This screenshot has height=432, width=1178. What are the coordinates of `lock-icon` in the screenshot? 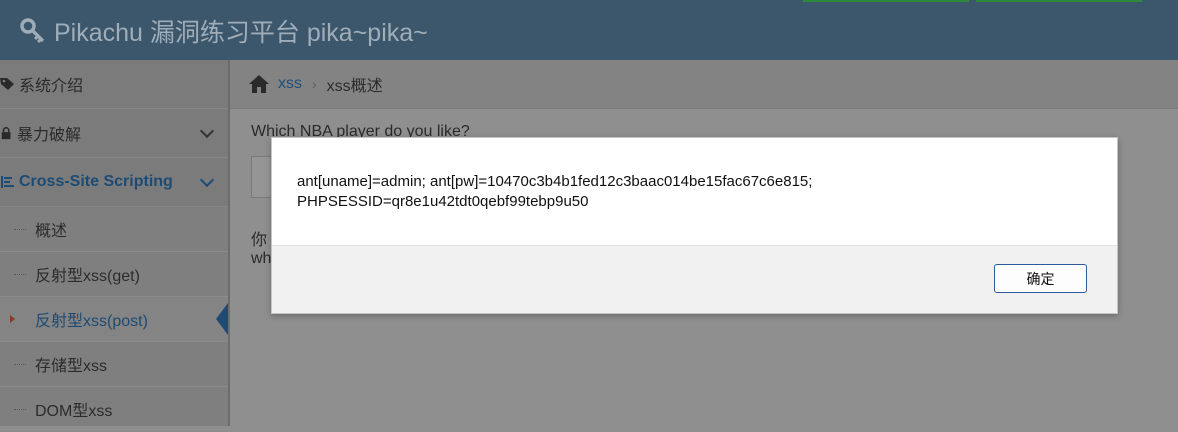 It's located at (6, 133).